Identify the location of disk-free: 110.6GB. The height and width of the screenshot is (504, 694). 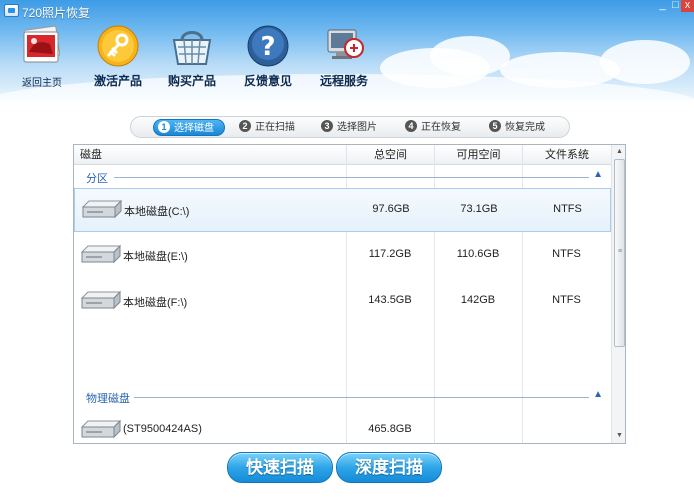
(478, 254).